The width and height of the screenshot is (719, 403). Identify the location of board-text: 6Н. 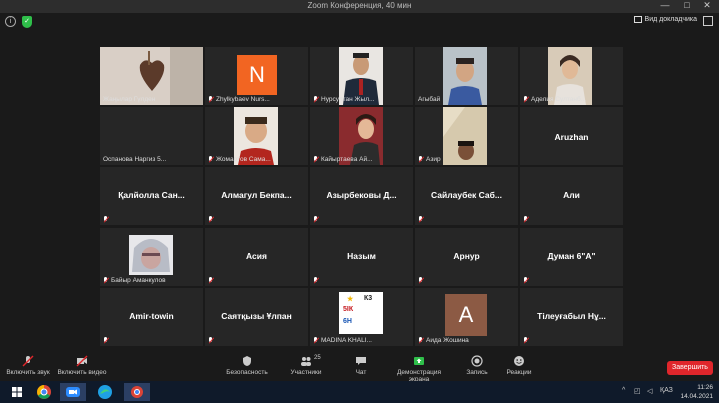
(347, 321).